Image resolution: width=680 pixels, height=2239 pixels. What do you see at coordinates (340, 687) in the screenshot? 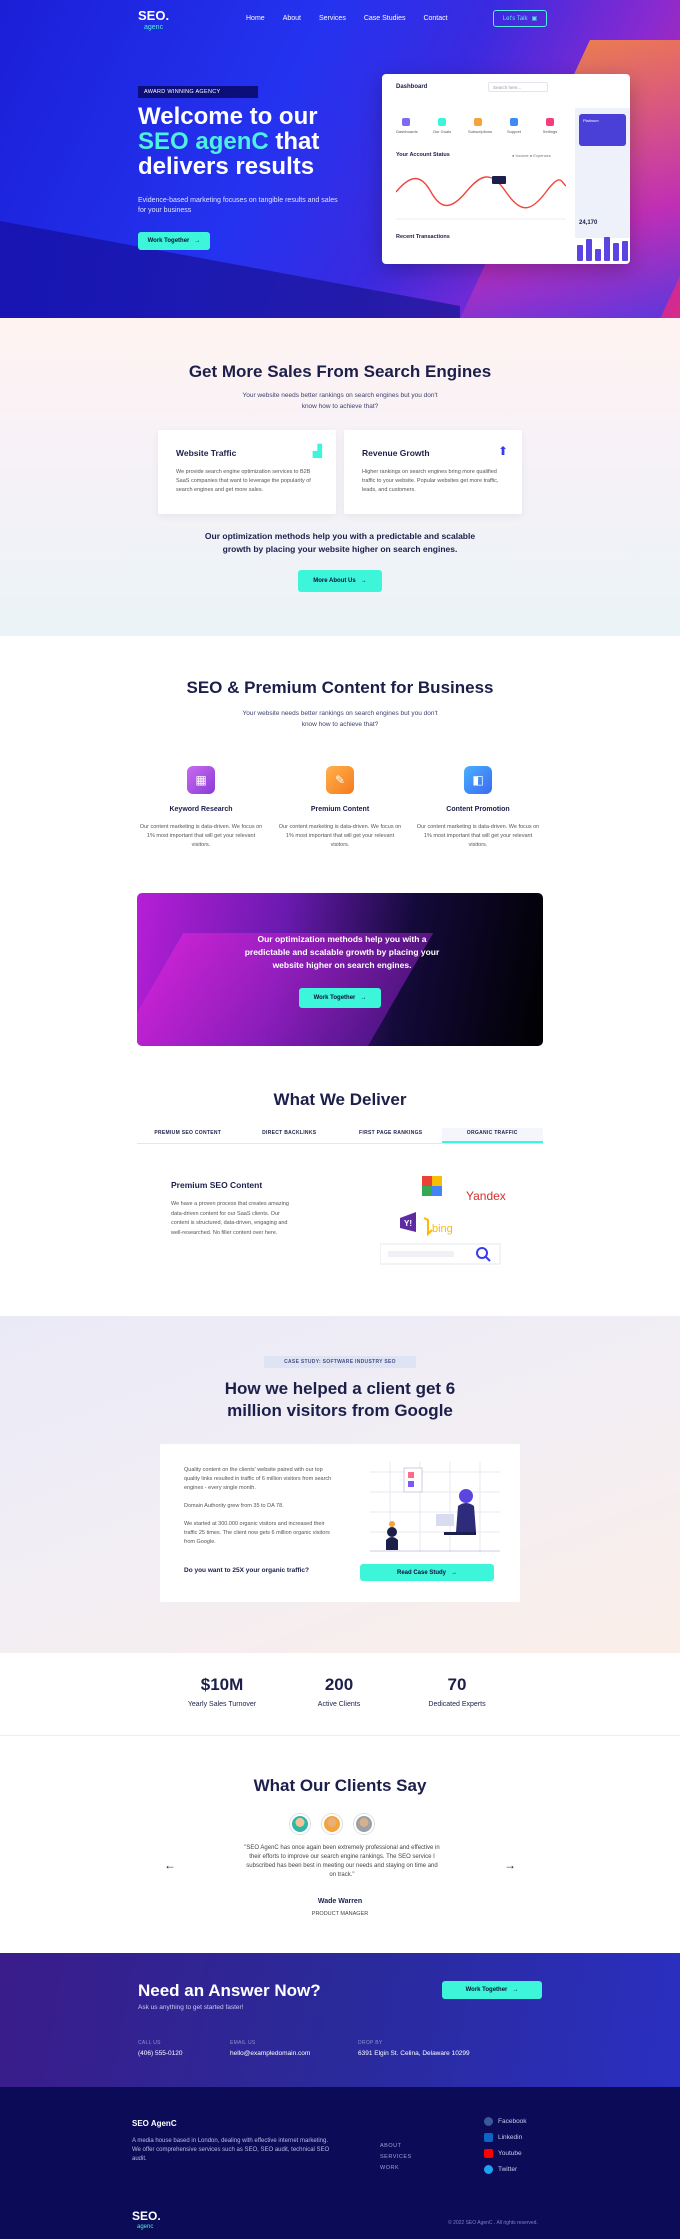
I see `content-title: SEO & Premium Content for Business` at bounding box center [340, 687].